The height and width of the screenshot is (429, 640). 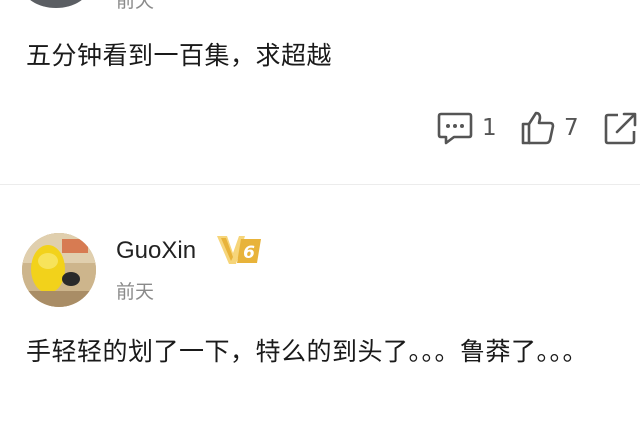 I want to click on share-icon, so click(x=620, y=128).